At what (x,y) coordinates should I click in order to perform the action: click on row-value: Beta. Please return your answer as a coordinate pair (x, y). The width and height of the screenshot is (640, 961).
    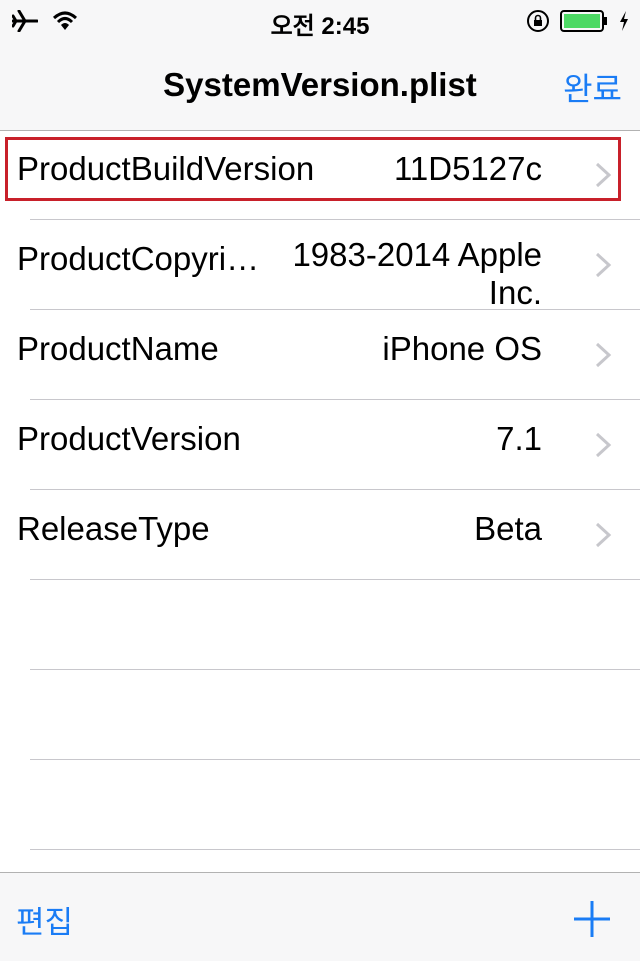
    Looking at the image, I should click on (508, 528).